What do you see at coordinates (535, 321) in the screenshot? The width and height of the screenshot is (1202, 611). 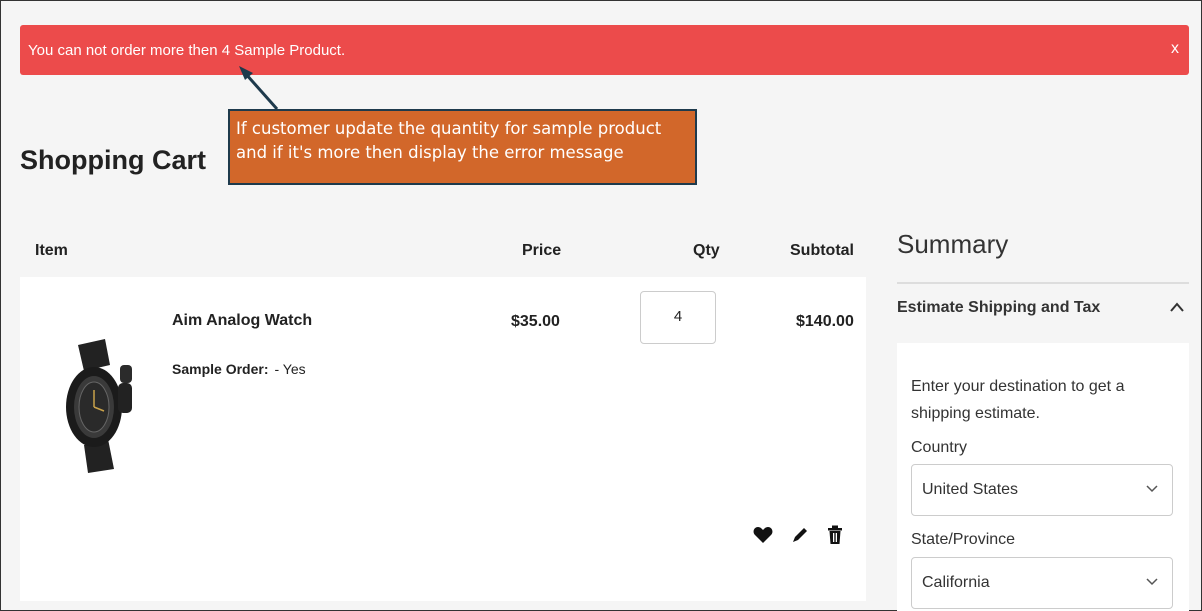 I see `item-price: $35.00` at bounding box center [535, 321].